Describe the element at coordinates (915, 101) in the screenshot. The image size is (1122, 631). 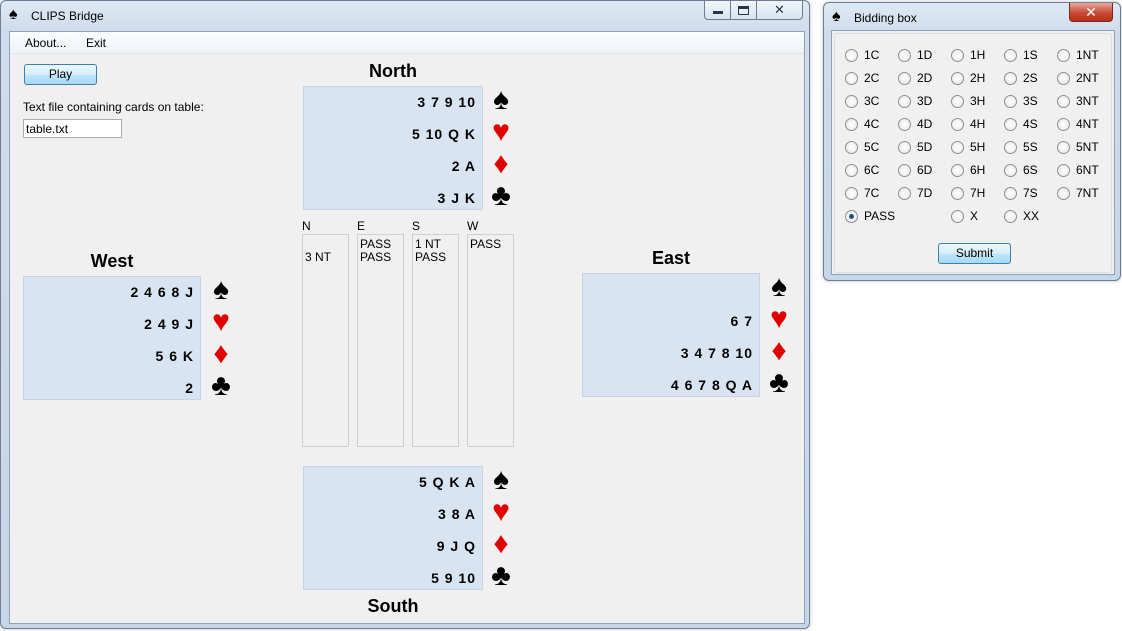
I see `bid-radio-3d: 3D` at that location.